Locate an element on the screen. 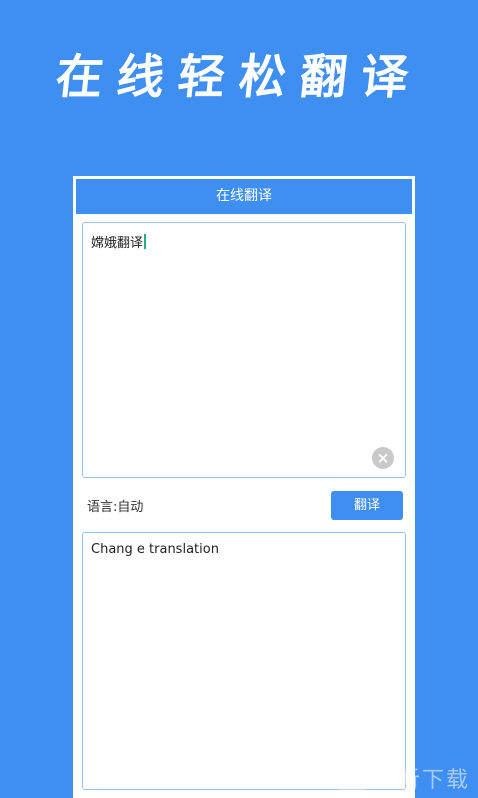 Image resolution: width=478 pixels, height=798 pixels. app-title: 在线翻译 is located at coordinates (244, 196).